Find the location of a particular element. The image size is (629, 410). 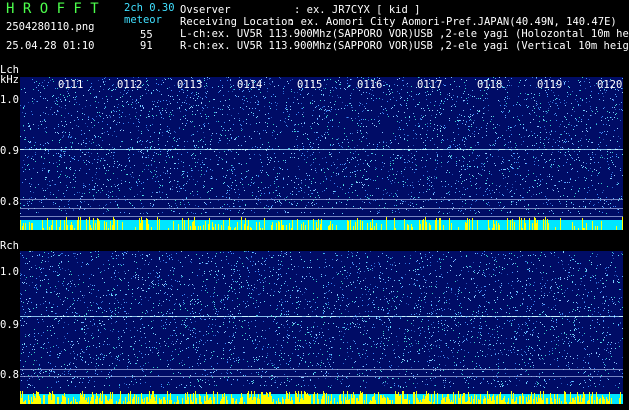

meteor-label: meteor is located at coordinates (143, 20).